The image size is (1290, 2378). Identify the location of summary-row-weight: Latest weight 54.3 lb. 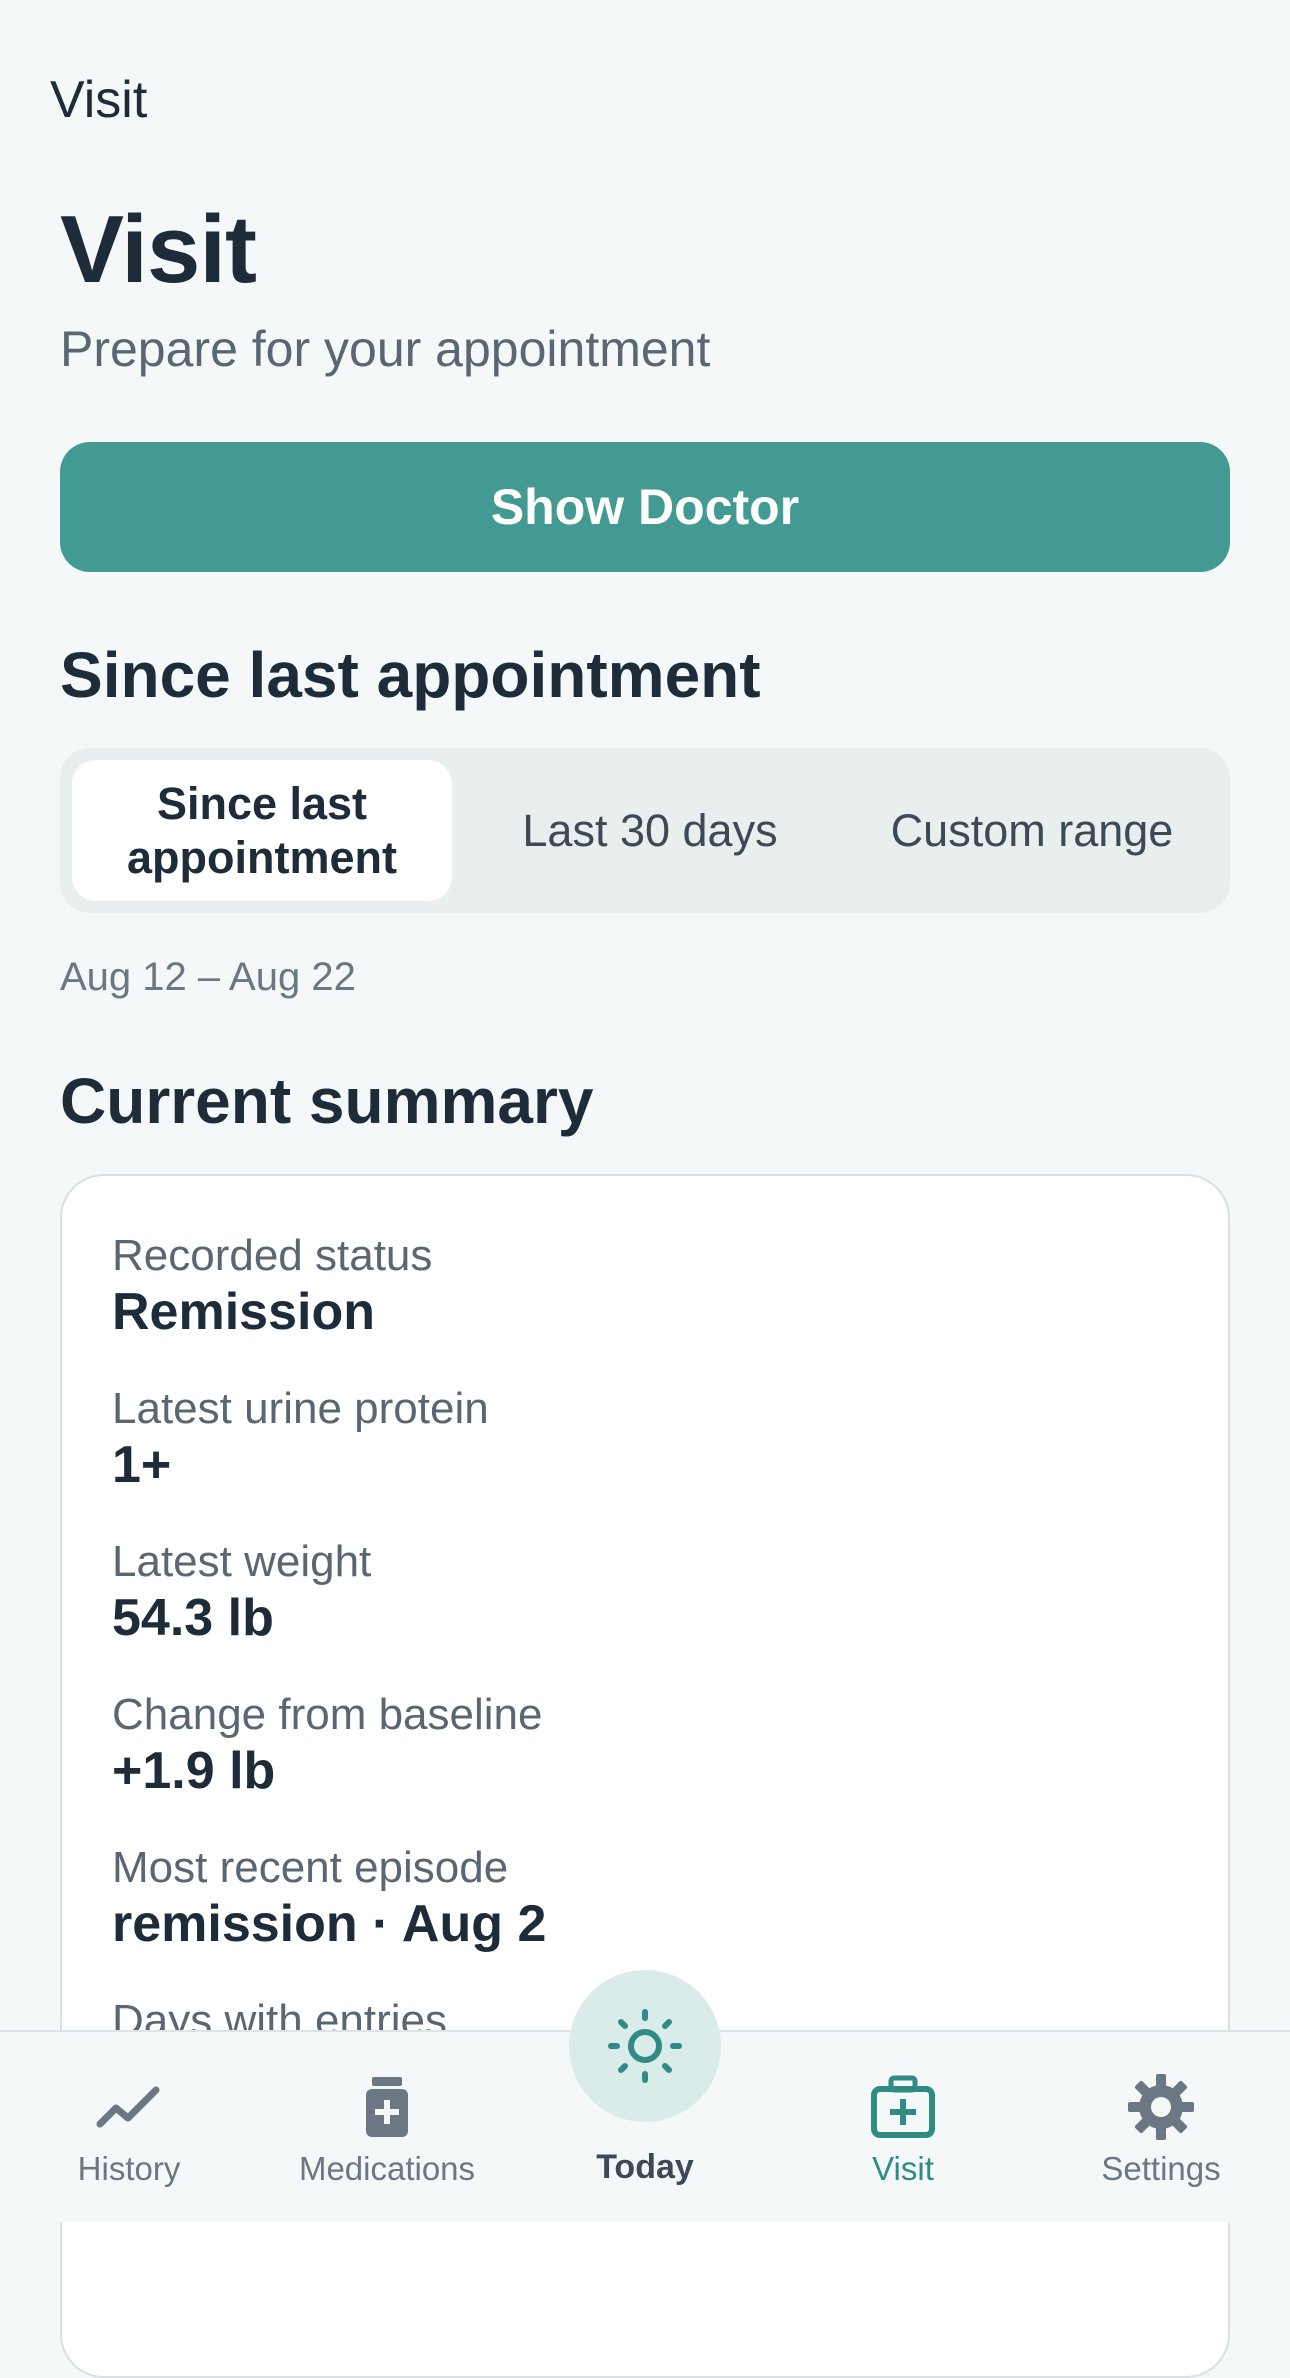
(241, 1592).